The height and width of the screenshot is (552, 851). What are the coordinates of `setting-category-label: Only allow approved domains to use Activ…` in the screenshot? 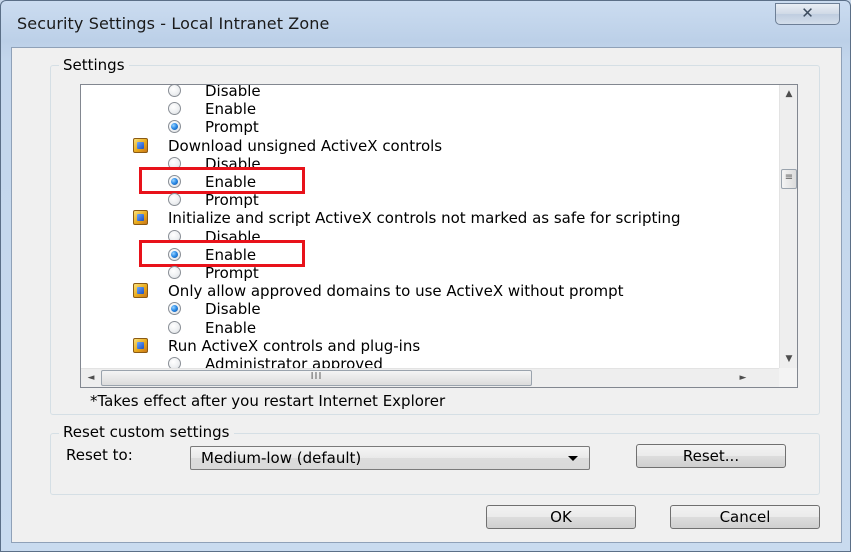 It's located at (396, 291).